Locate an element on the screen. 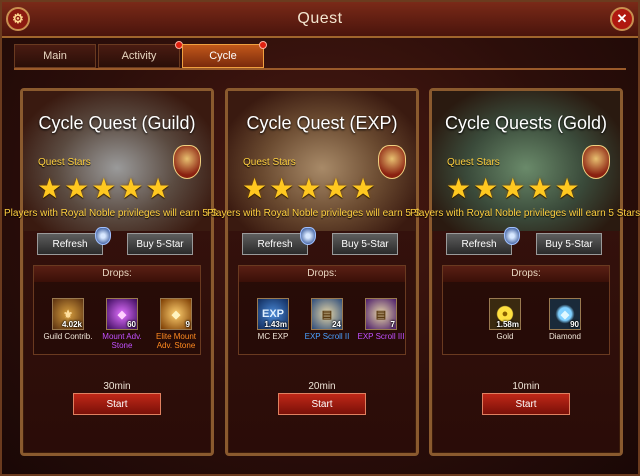 The image size is (640, 476). drop-count: 4.02k is located at coordinates (71, 324).